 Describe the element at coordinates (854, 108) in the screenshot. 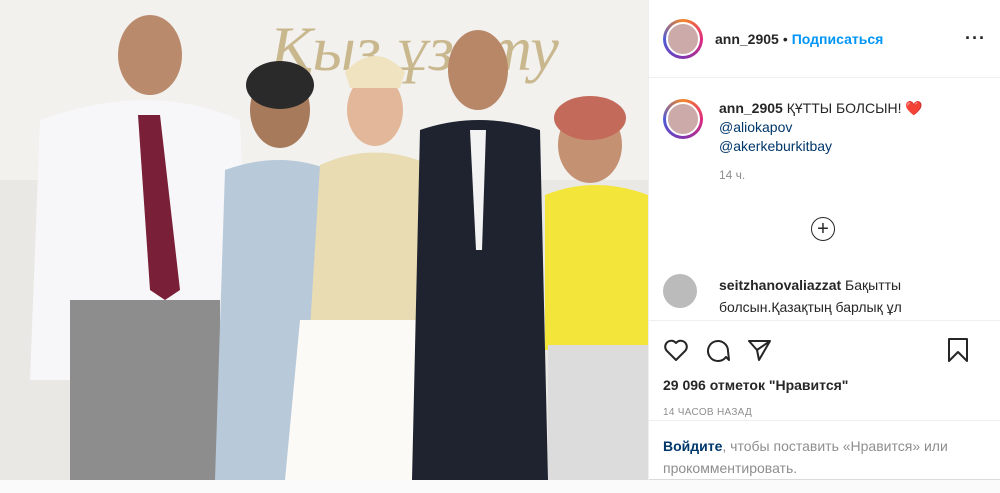

I see `caption-text: ҚҰТТЫ БОЛСЫН! ❤️` at that location.